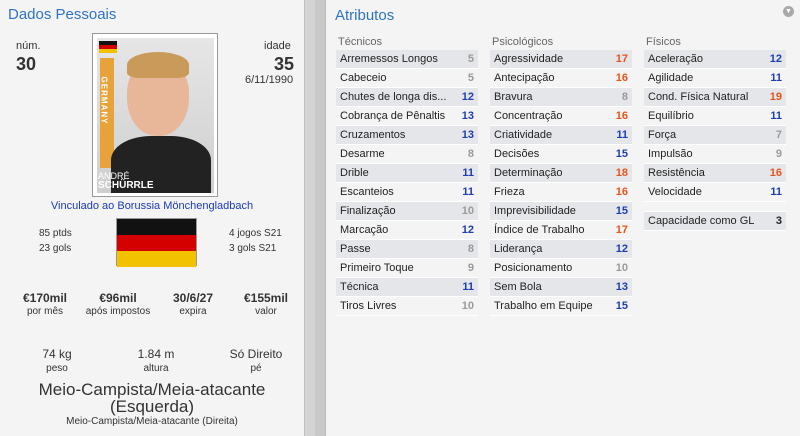 This screenshot has width=800, height=436. Describe the element at coordinates (55, 248) in the screenshot. I see `career-goals: 23 gols` at that location.